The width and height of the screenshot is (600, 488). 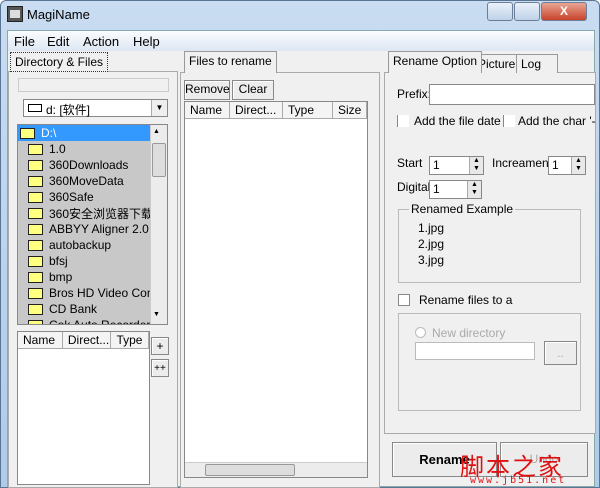 I want to click on digital-value: 1, so click(x=436, y=189).